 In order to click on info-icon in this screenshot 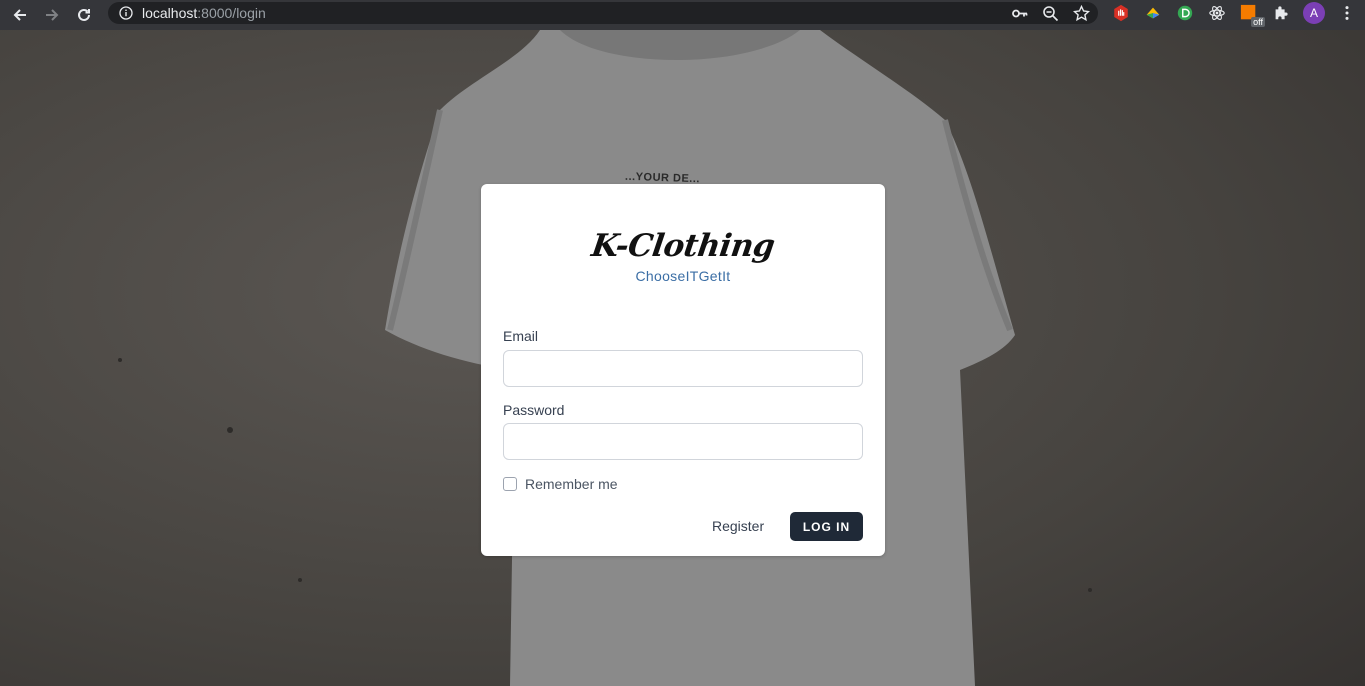, I will do `click(126, 13)`.